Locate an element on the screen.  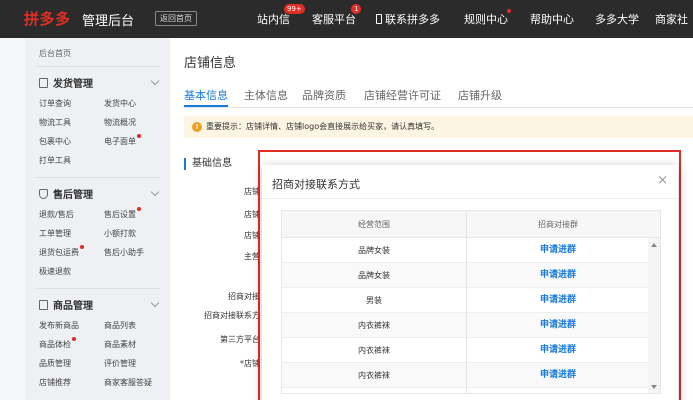
sidebar-home-link: 后台首页 is located at coordinates (55, 53).